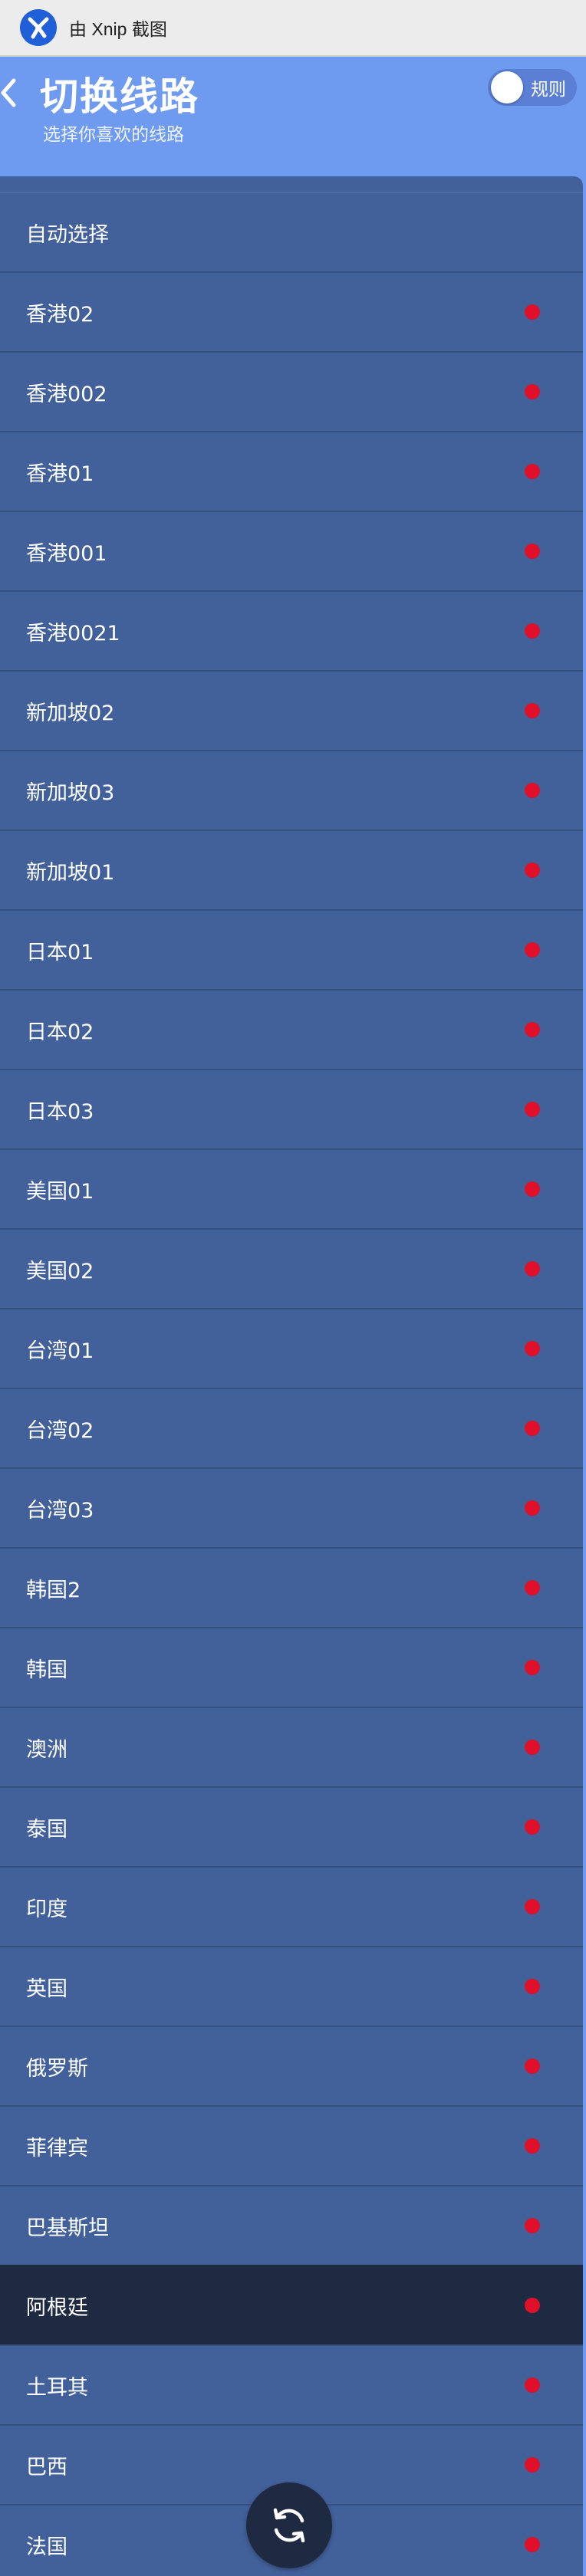 The height and width of the screenshot is (2576, 586). I want to click on route-item: 香港0021, so click(291, 630).